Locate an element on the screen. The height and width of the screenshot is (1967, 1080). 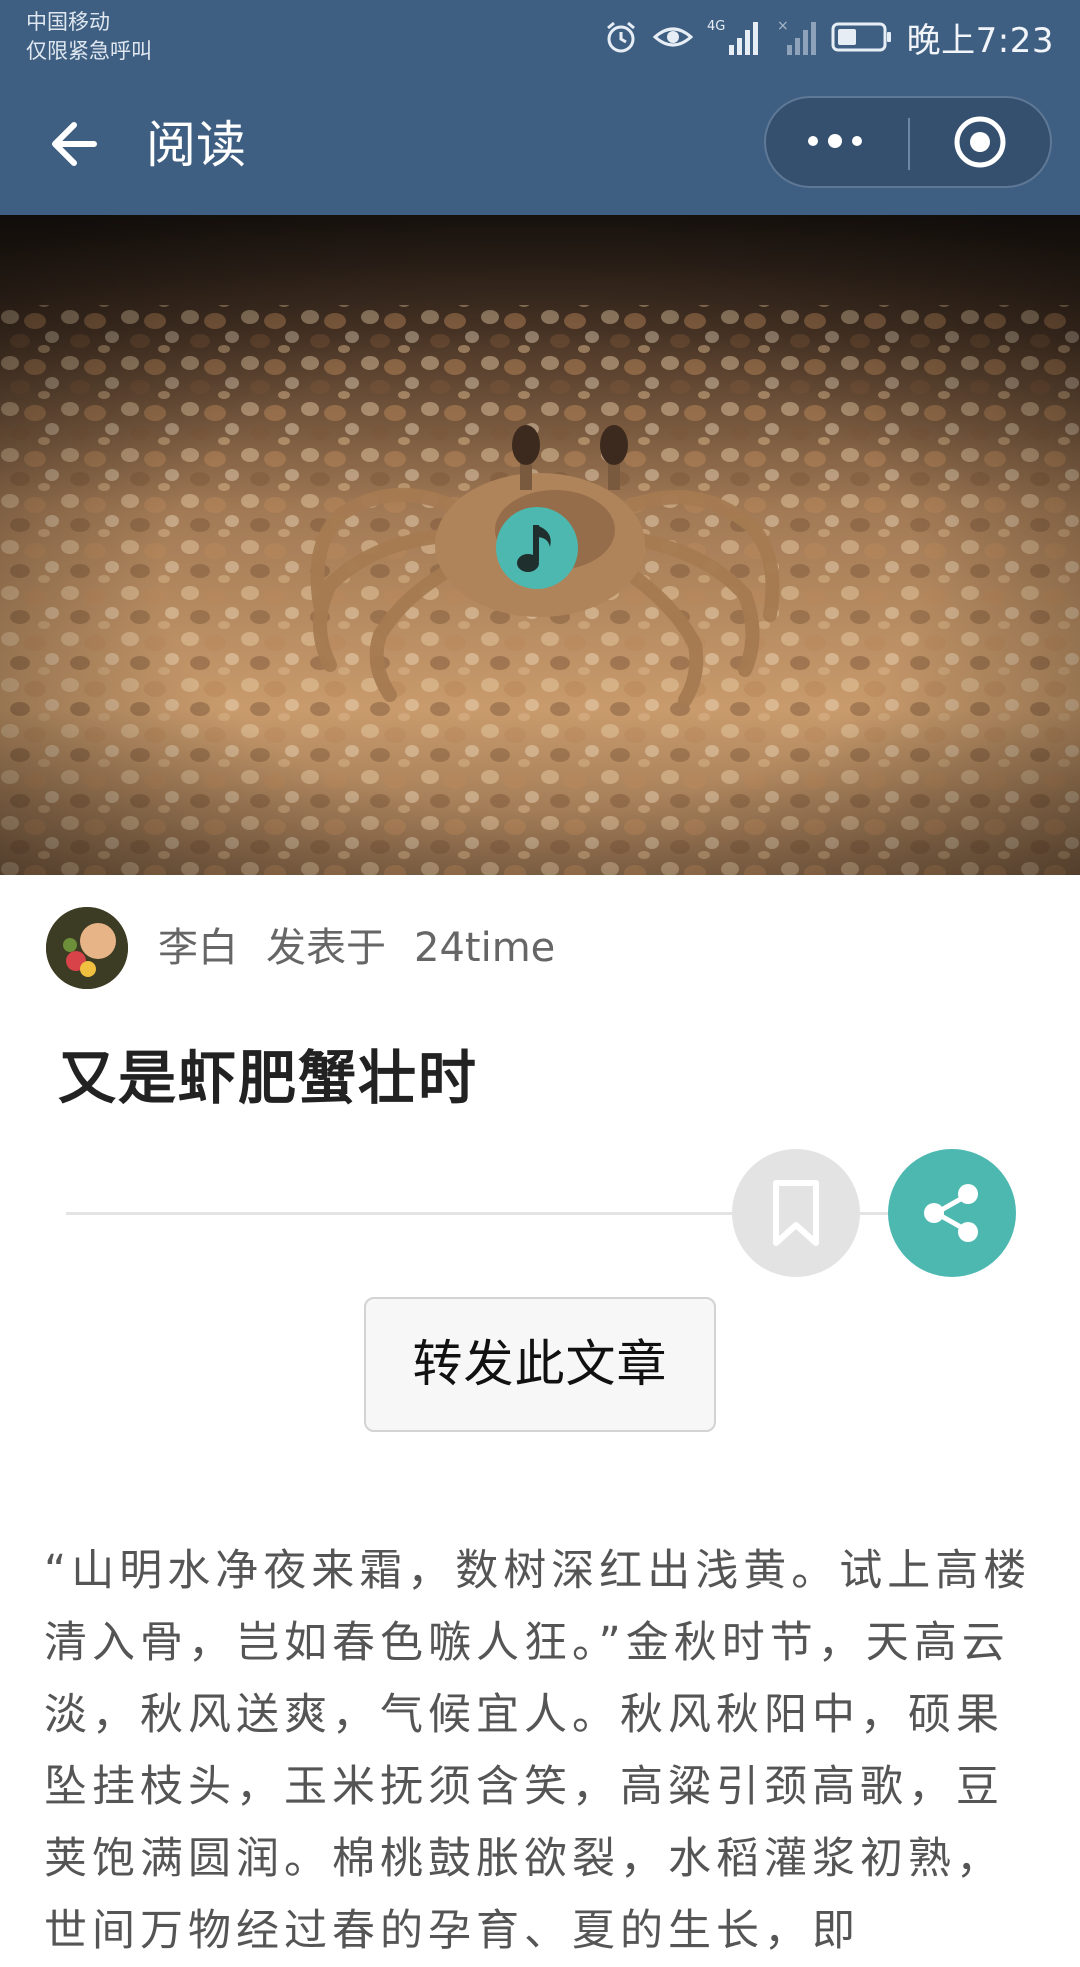
back-button is located at coordinates (74, 144).